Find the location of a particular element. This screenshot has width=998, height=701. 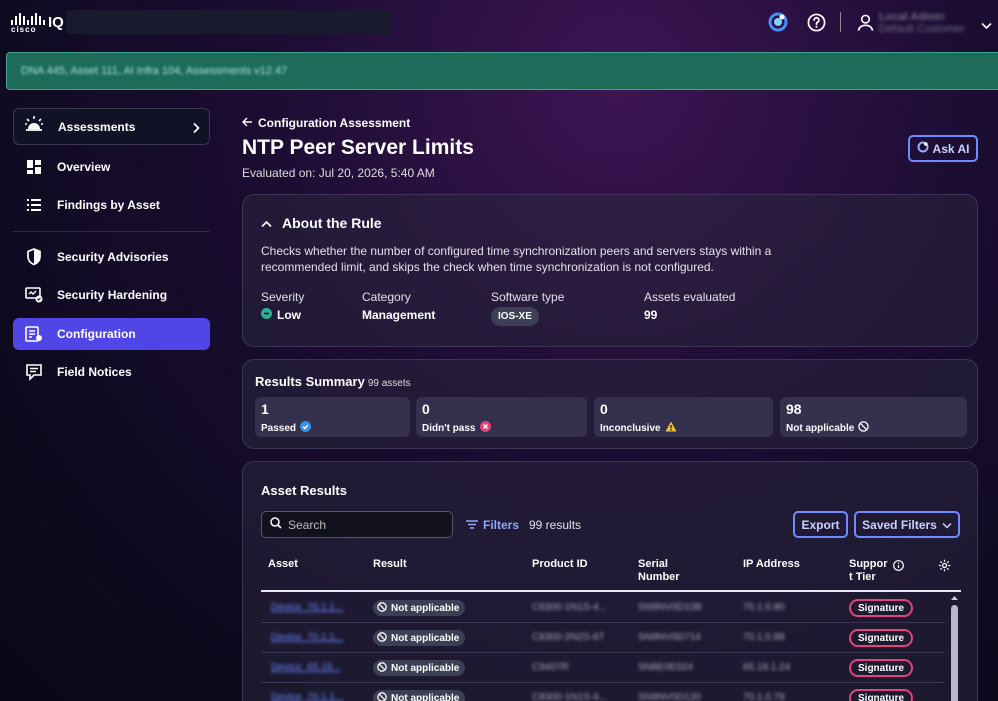

cisco-logo: cisco IQ is located at coordinates (37, 23).